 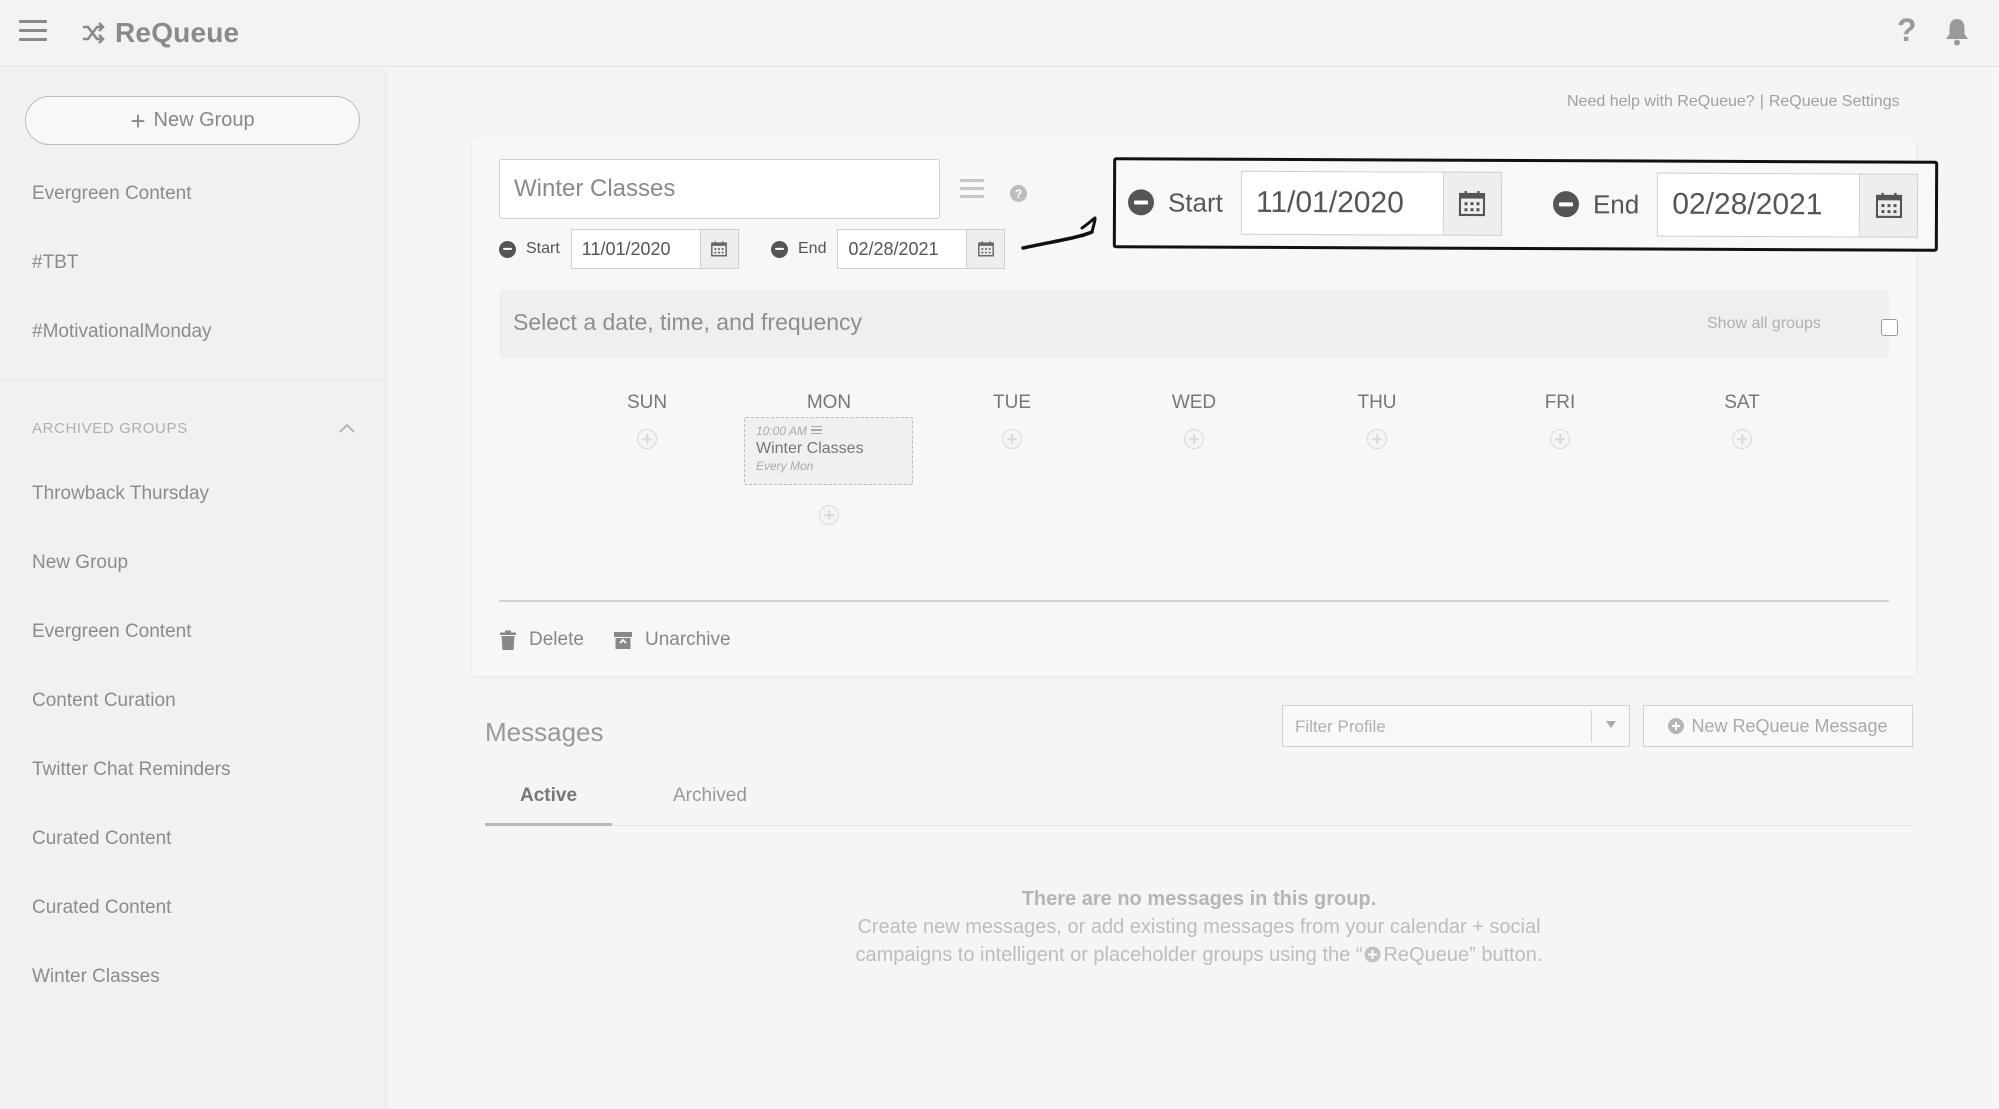 What do you see at coordinates (1195, 202) in the screenshot?
I see `callout-start-label: Start` at bounding box center [1195, 202].